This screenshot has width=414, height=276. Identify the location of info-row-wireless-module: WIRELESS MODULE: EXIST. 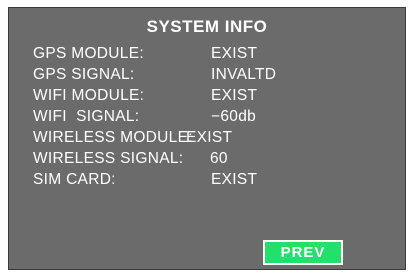
(207, 138).